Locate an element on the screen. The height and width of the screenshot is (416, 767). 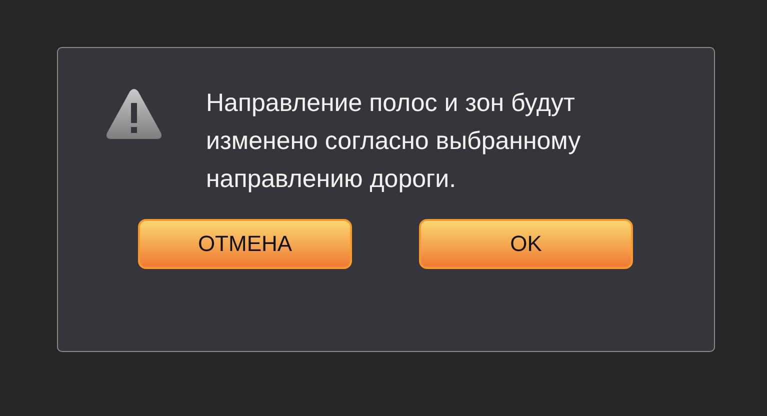
warning-icon is located at coordinates (134, 114).